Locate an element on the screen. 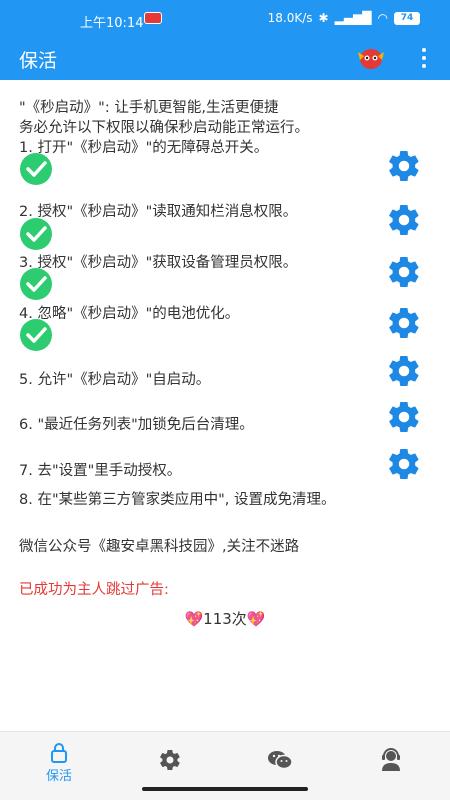 This screenshot has height=800, width=450. headset-user-icon is located at coordinates (391, 759).